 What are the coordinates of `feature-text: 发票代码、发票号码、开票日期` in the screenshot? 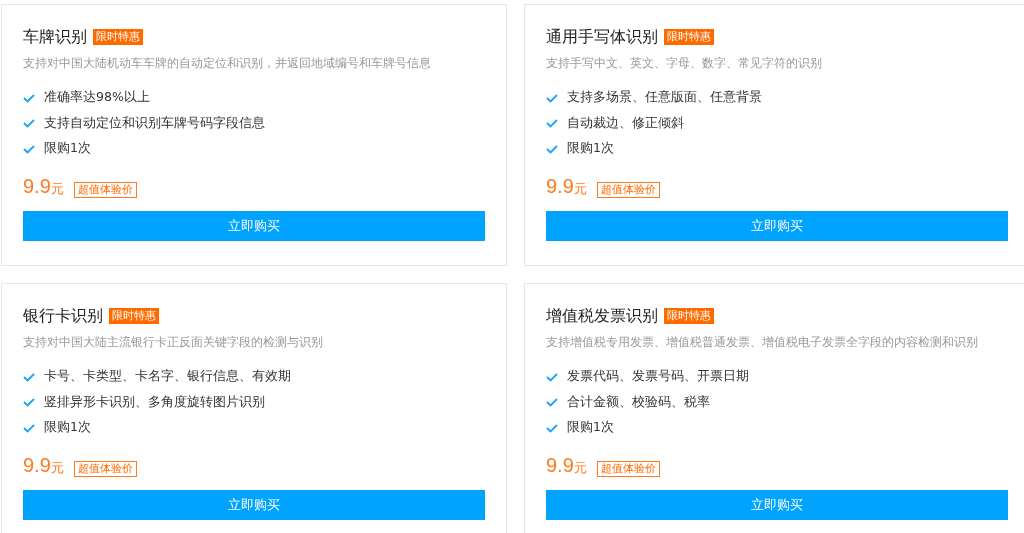 It's located at (658, 377).